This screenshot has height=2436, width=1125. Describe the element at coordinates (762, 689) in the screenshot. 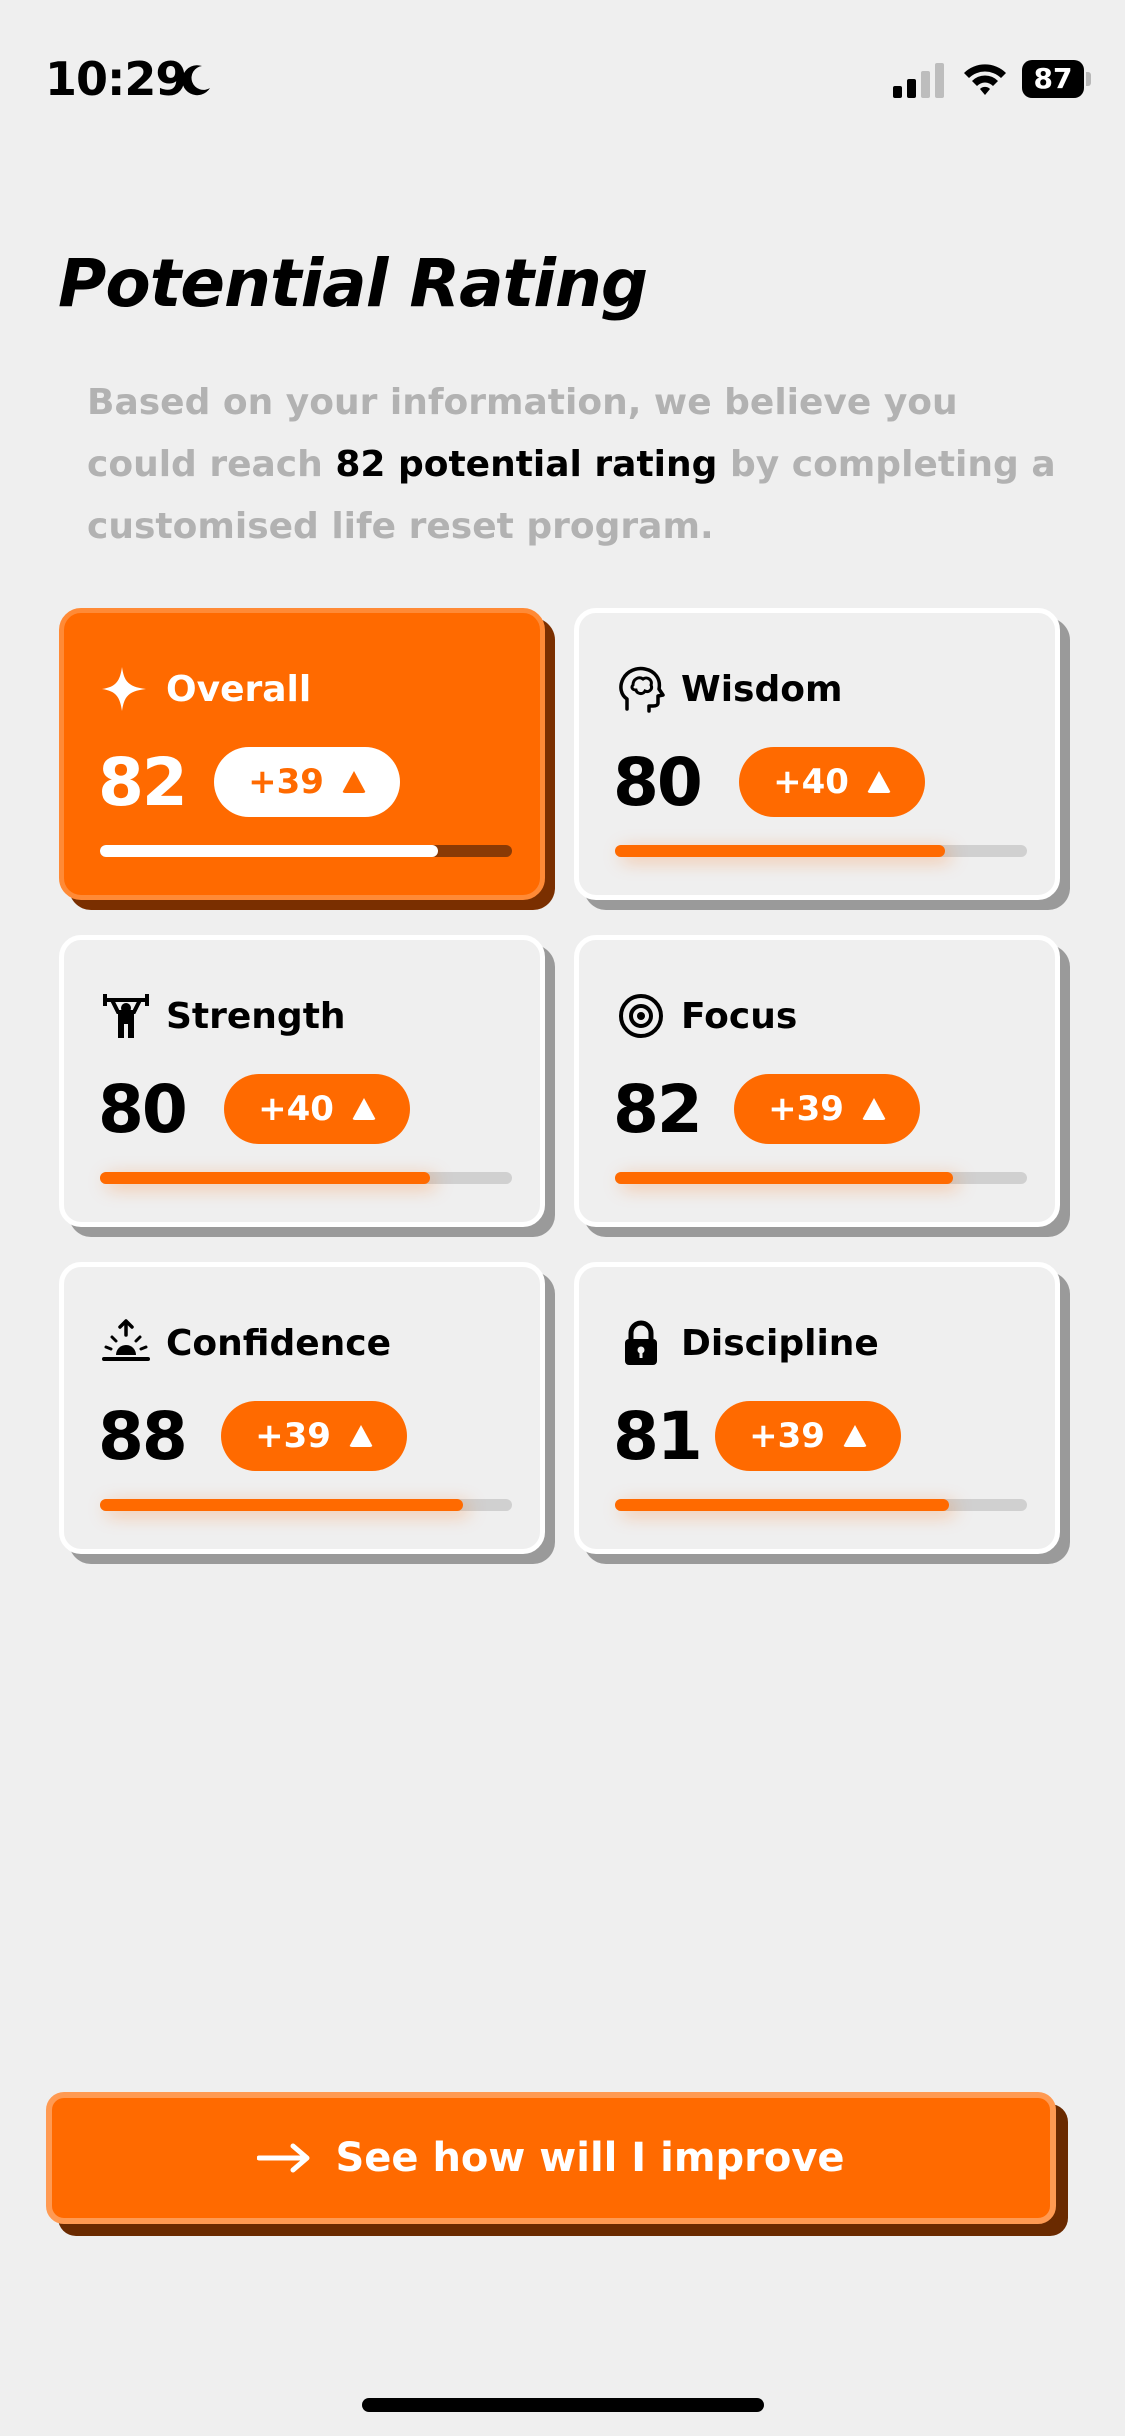

I see `card-title: Wisdom` at that location.